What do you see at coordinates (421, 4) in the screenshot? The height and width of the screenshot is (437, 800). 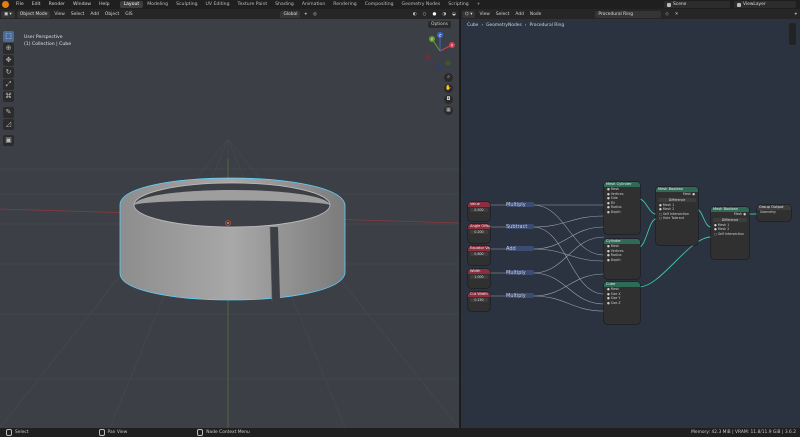 I see `tab-geometry-nodes: Geometry Nodes` at bounding box center [421, 4].